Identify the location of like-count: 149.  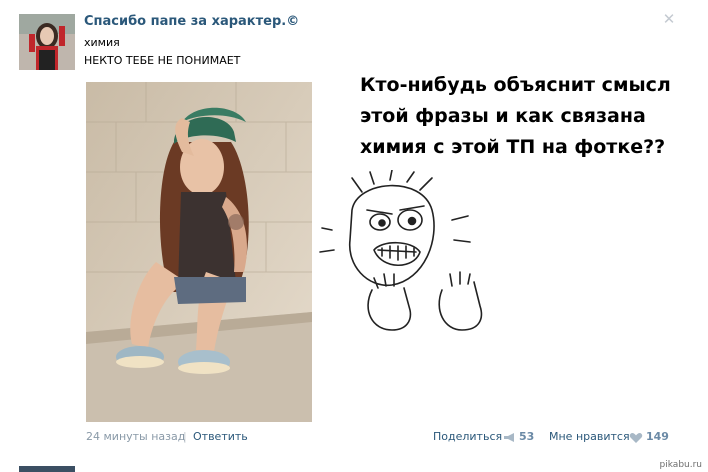
(657, 436).